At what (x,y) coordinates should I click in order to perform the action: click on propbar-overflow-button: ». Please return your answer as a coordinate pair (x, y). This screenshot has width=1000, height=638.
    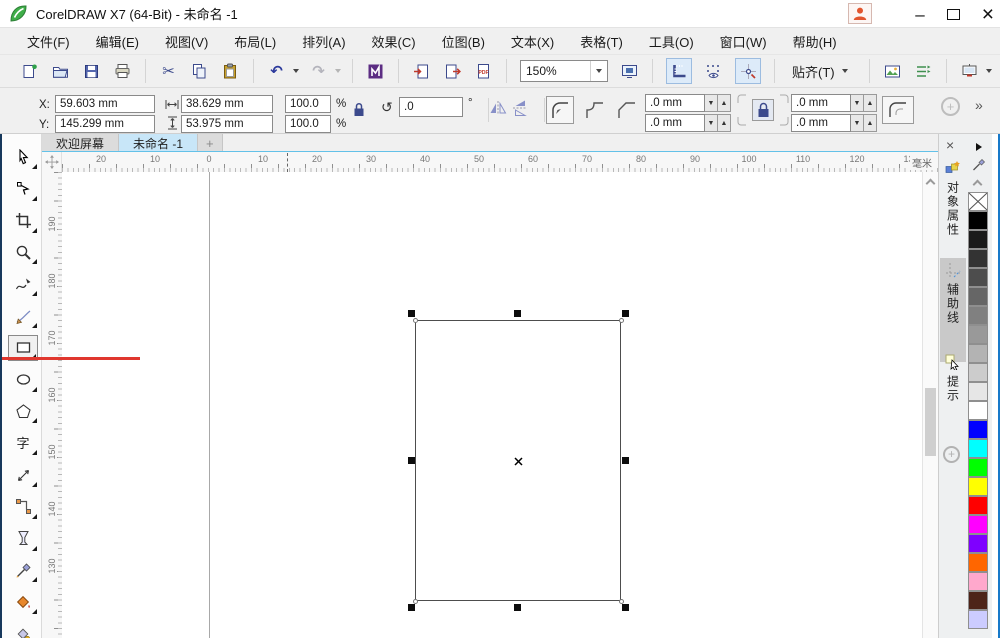
    Looking at the image, I should click on (979, 105).